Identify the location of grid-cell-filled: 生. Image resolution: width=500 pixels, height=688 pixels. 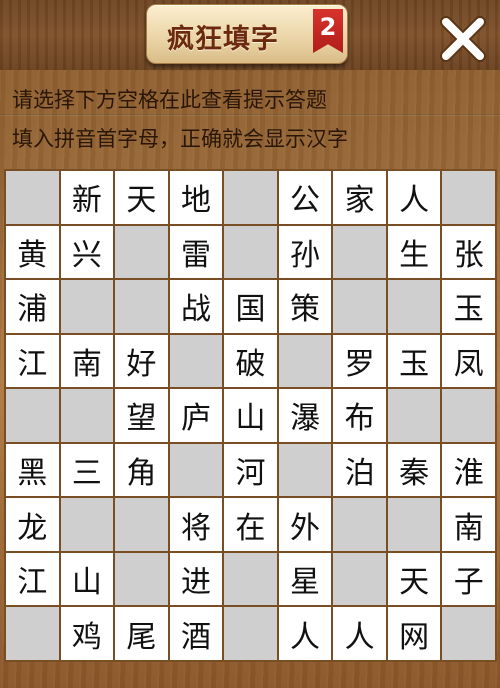
(414, 252).